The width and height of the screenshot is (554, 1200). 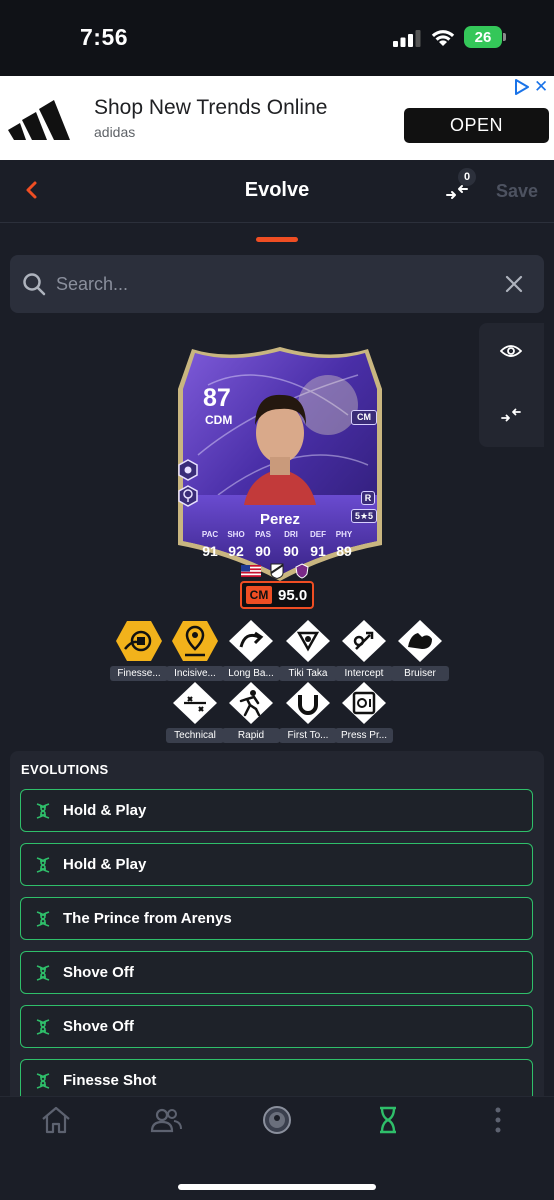 I want to click on rapid-icon, so click(x=251, y=703).